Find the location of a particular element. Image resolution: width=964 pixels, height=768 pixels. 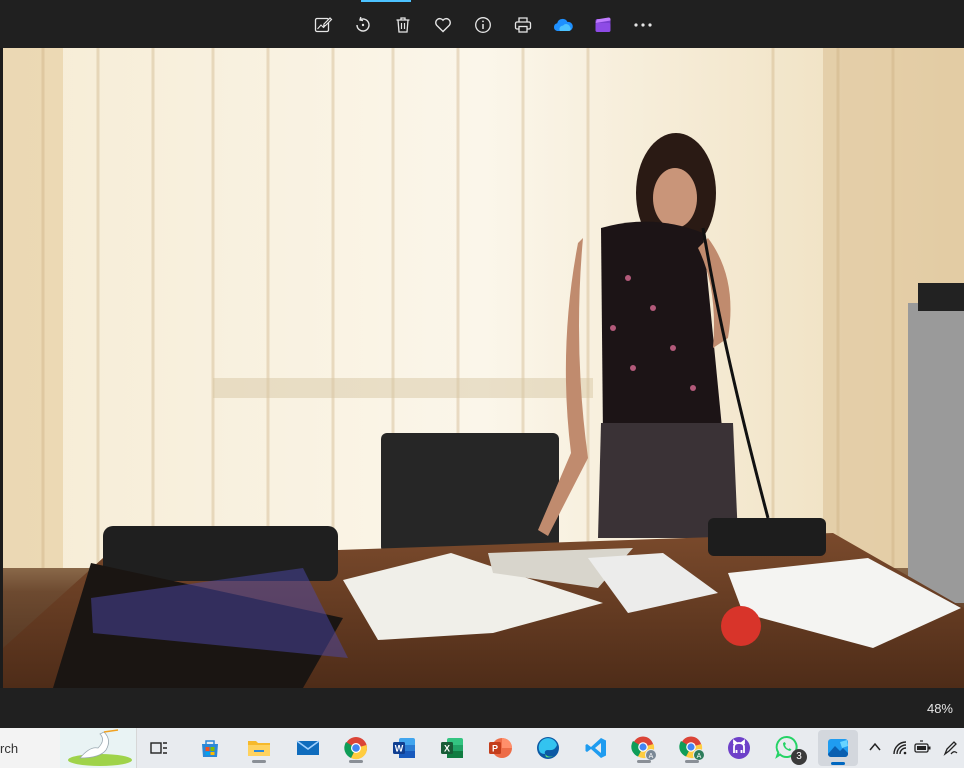

folder-icon is located at coordinates (259, 748).